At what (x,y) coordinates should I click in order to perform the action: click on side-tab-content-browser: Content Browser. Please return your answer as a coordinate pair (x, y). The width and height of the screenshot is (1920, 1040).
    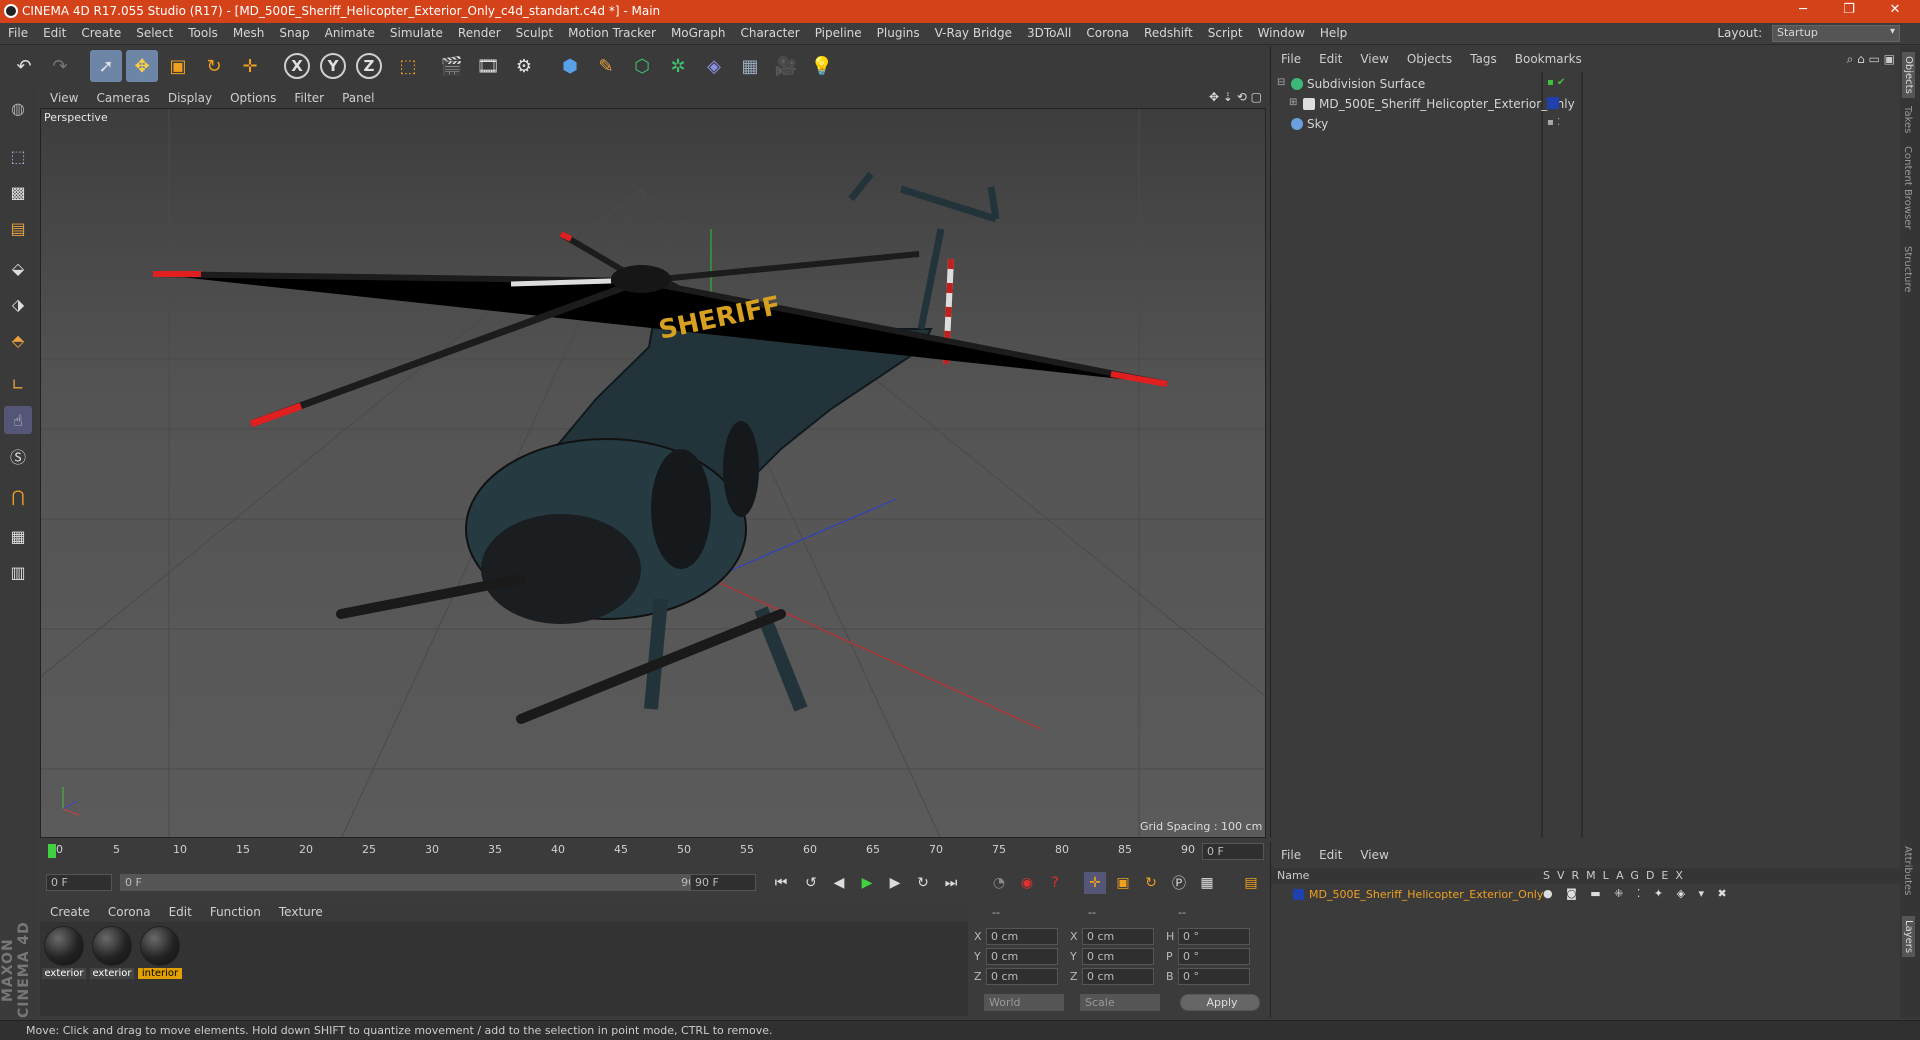
    Looking at the image, I should click on (1907, 187).